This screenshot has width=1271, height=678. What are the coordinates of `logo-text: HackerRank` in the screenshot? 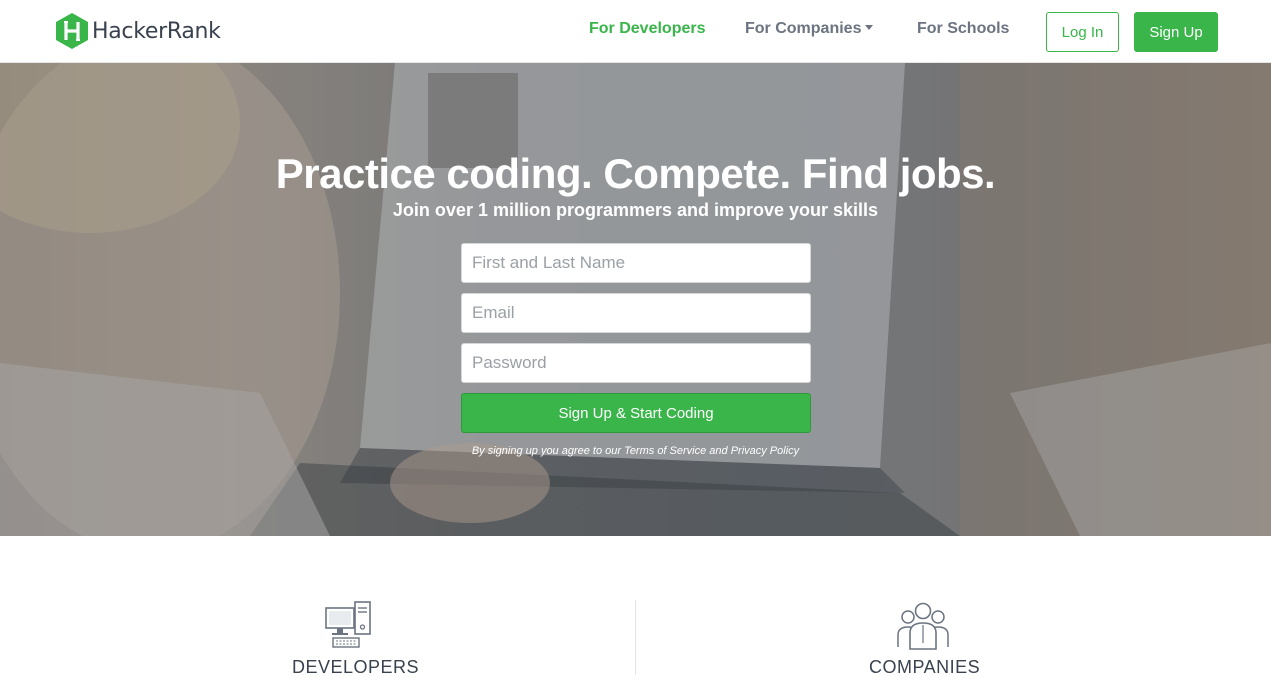 It's located at (156, 31).